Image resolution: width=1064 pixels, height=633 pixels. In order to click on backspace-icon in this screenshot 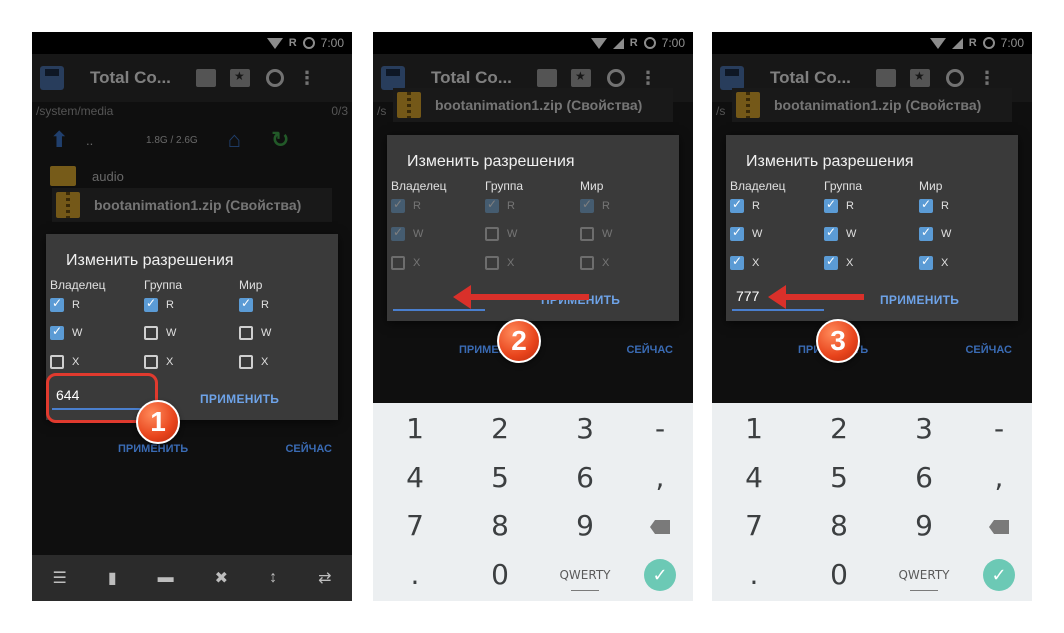, I will do `click(660, 527)`.